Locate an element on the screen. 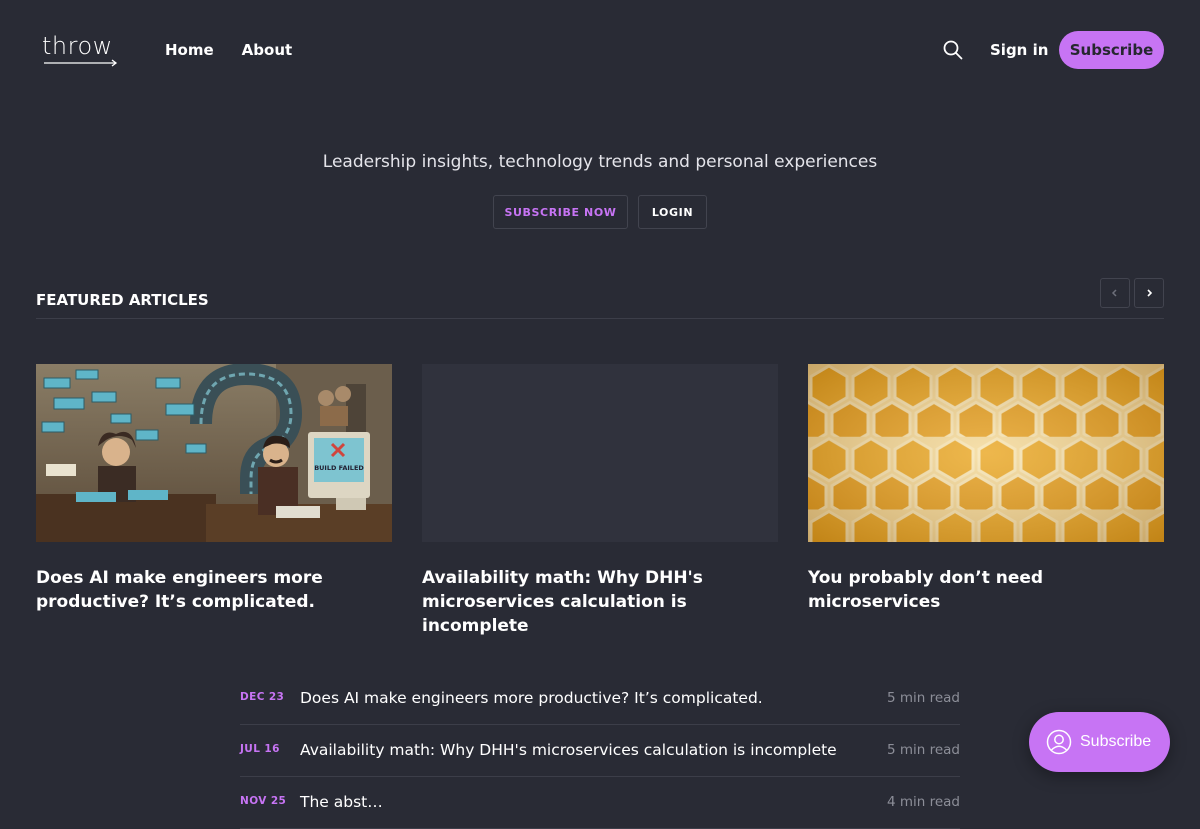 The height and width of the screenshot is (829, 1200). subscribe-now-button: SUBSCRIBE NOW is located at coordinates (560, 212).